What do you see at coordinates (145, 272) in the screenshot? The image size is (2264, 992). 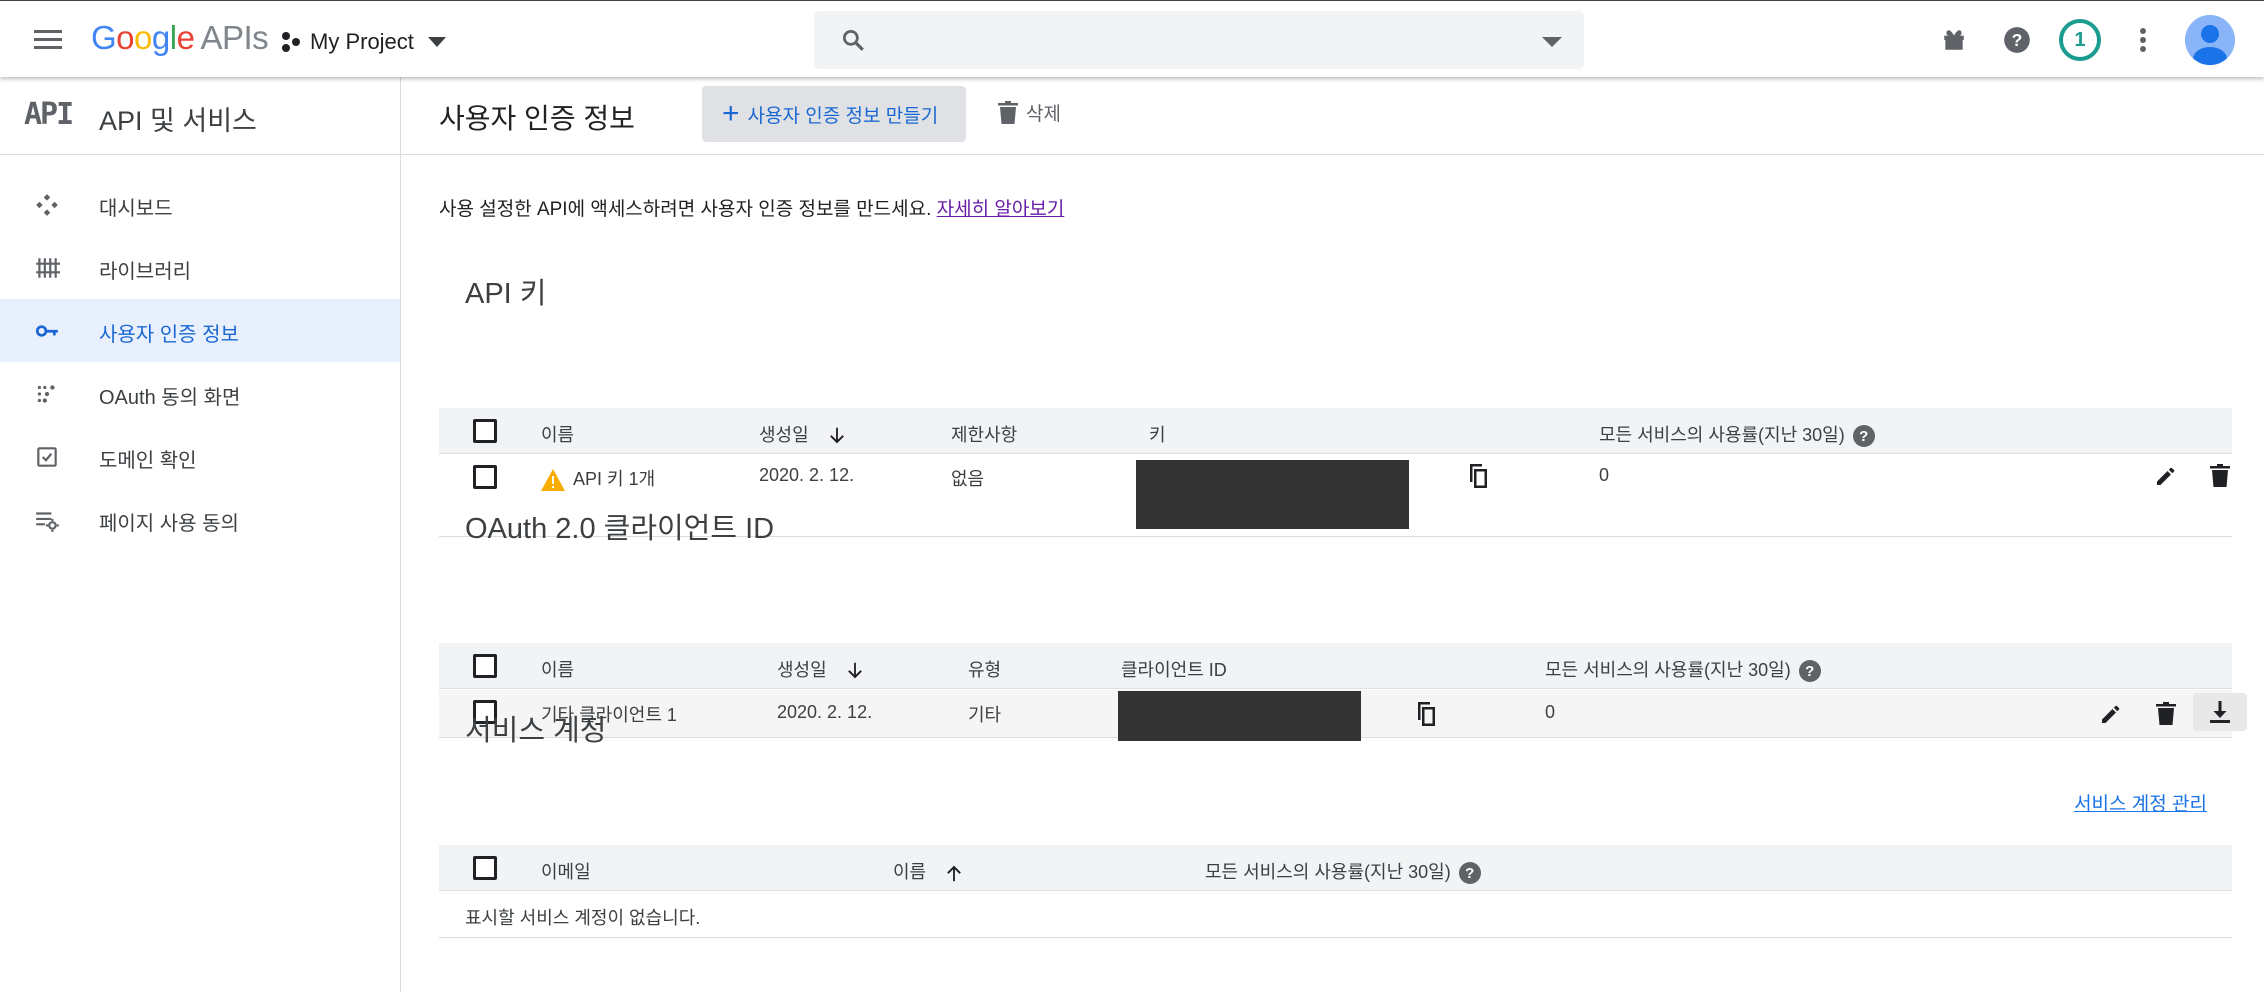 I see `sidebar-item-label: 라이브러리` at bounding box center [145, 272].